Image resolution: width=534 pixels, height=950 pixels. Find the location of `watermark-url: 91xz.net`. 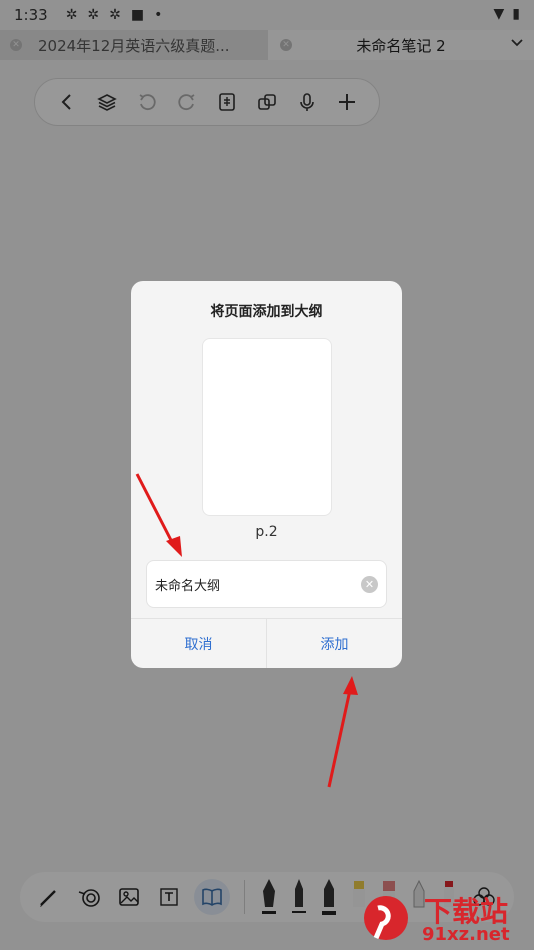

watermark-url: 91xz.net is located at coordinates (466, 934).